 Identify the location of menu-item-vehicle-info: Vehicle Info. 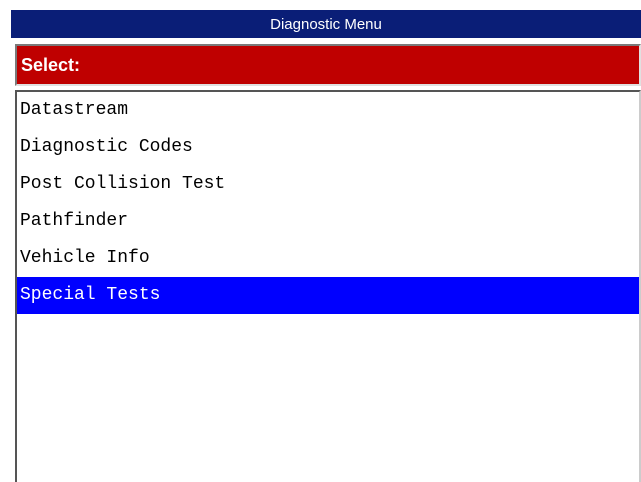
(328, 258).